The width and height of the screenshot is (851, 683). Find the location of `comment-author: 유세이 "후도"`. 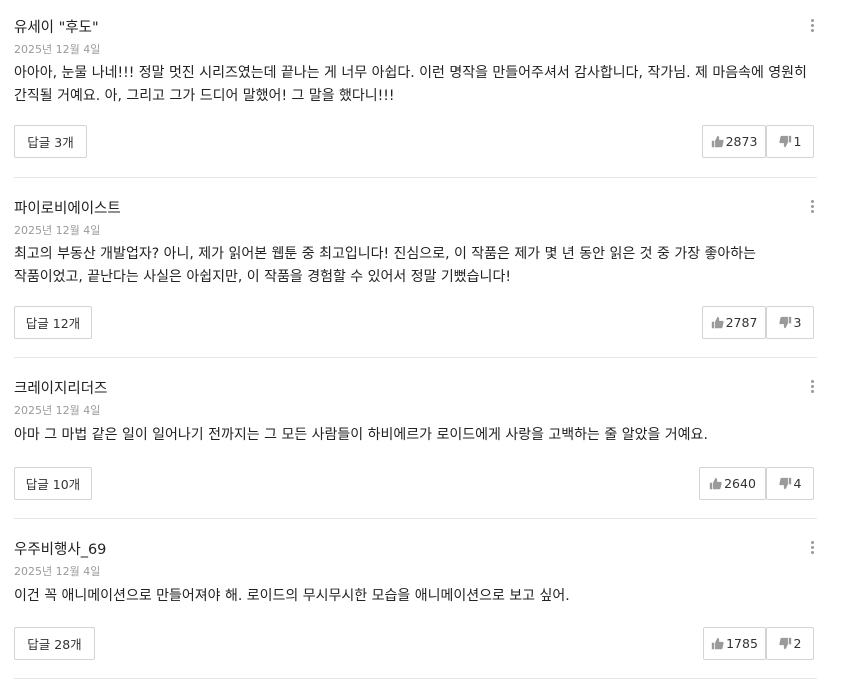

comment-author: 유세이 "후도" is located at coordinates (56, 26).